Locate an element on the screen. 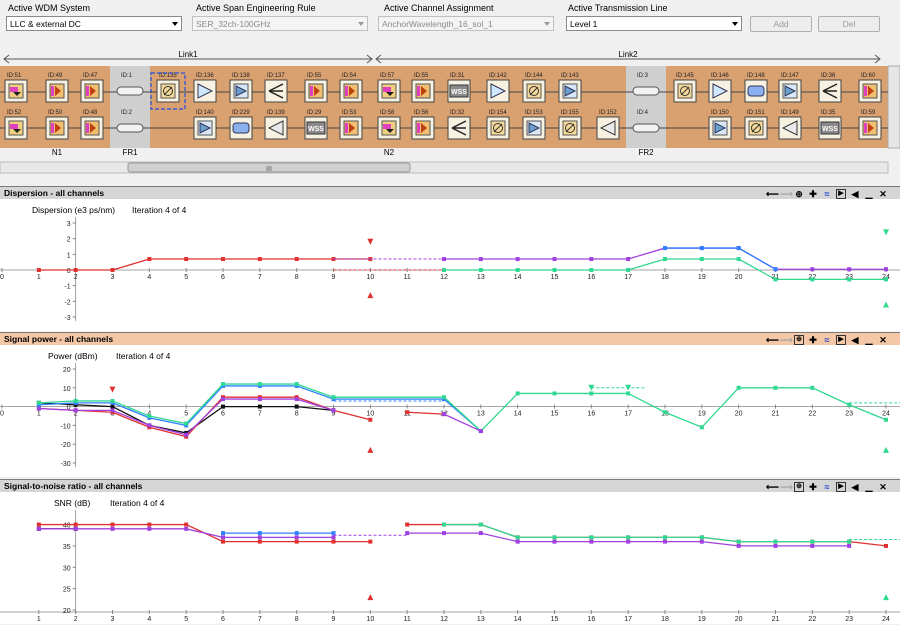 The height and width of the screenshot is (625, 900). y-tick-label: 2 is located at coordinates (69, 240).